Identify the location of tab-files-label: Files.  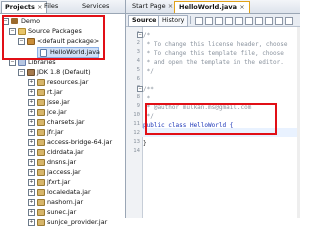
(51, 6).